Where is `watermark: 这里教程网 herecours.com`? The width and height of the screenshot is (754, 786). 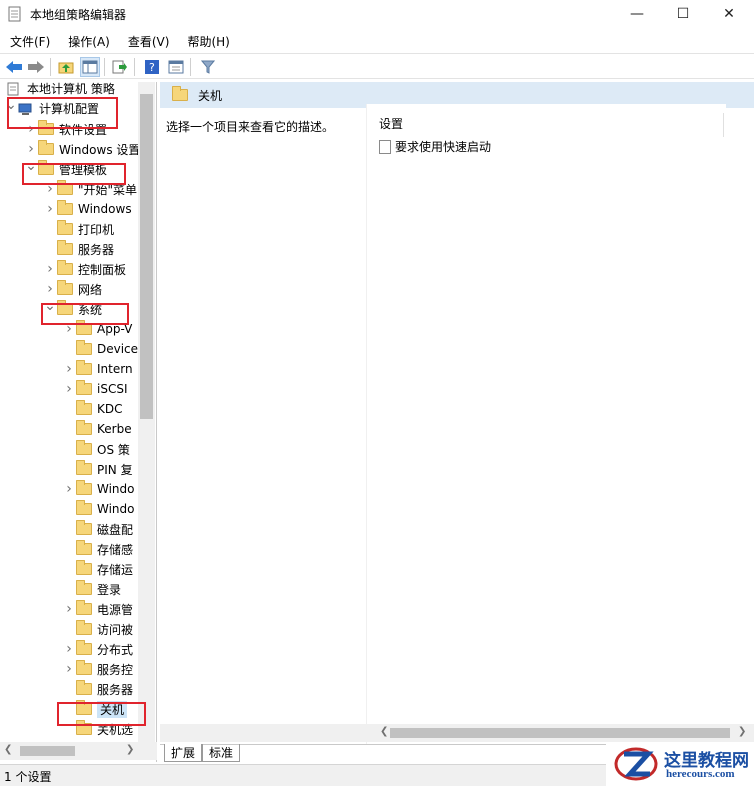
watermark: 这里教程网 herecours.com is located at coordinates (680, 764).